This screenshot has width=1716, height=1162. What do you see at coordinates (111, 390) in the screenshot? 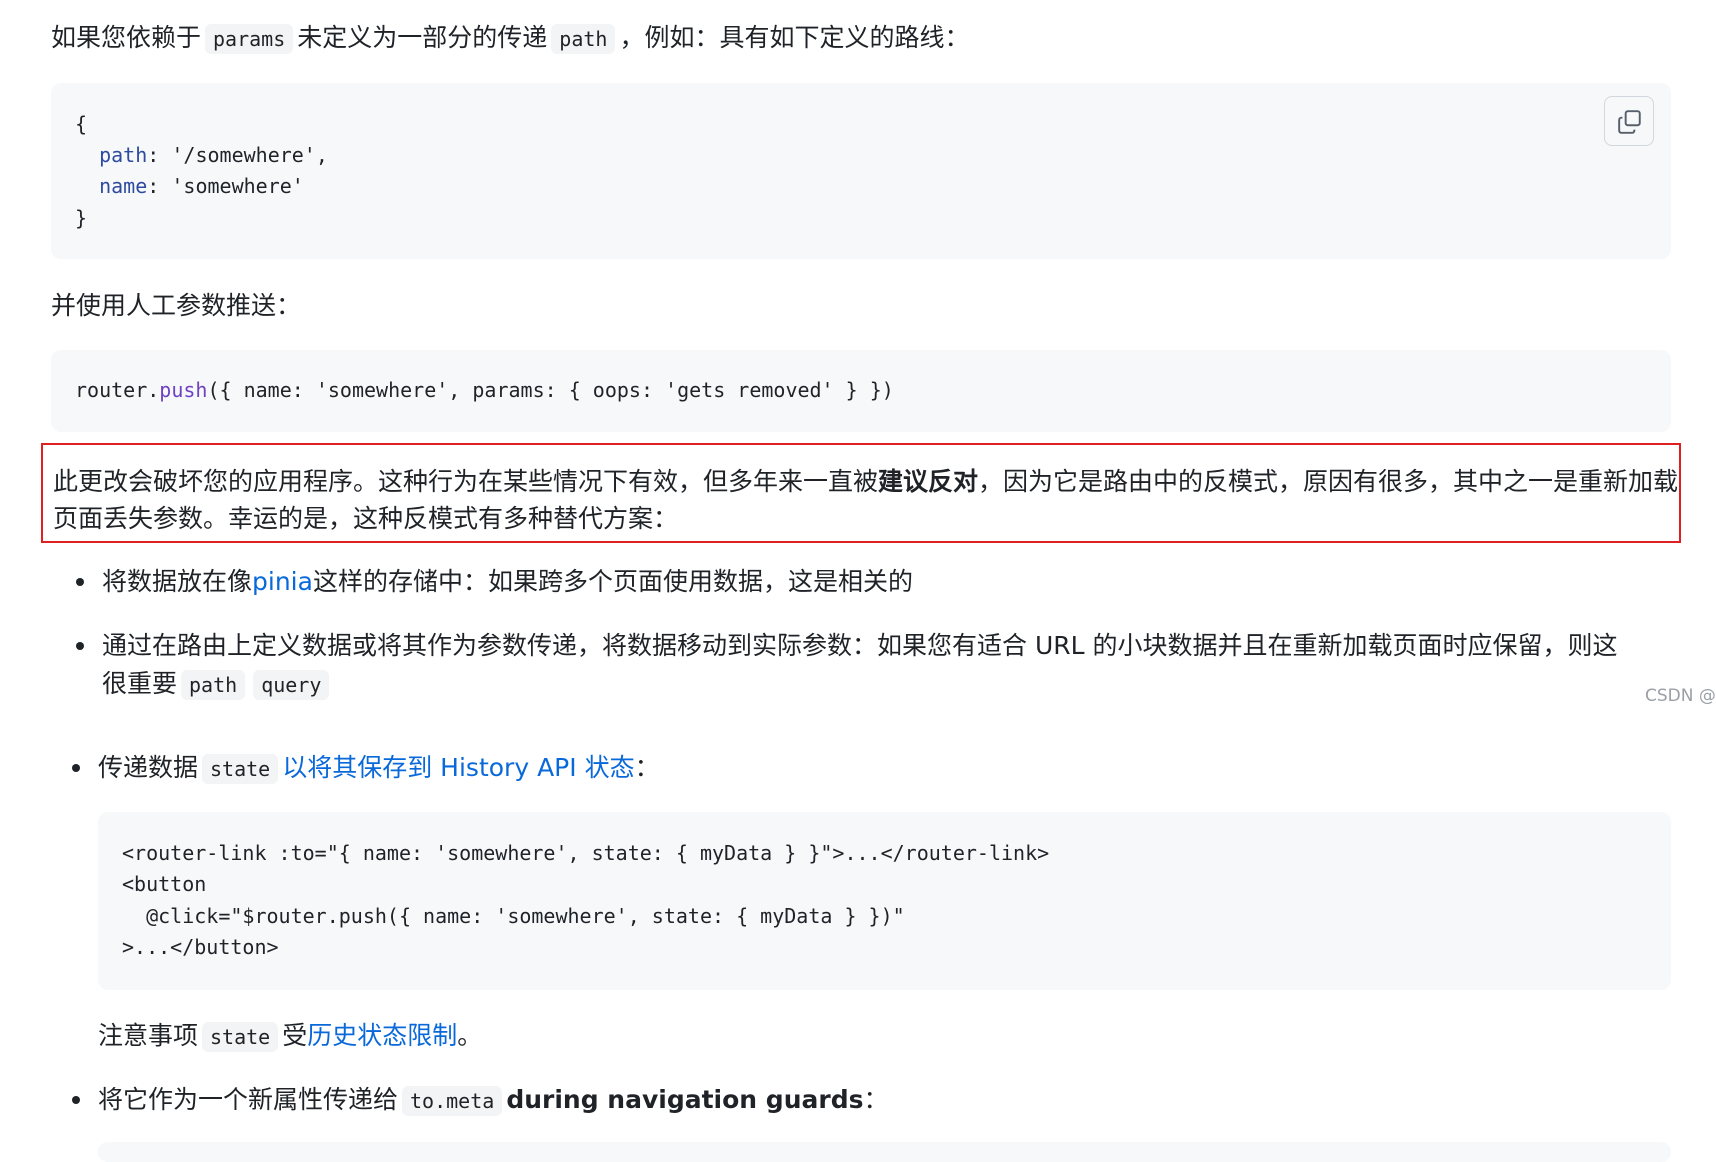
I see `code-object: router` at bounding box center [111, 390].